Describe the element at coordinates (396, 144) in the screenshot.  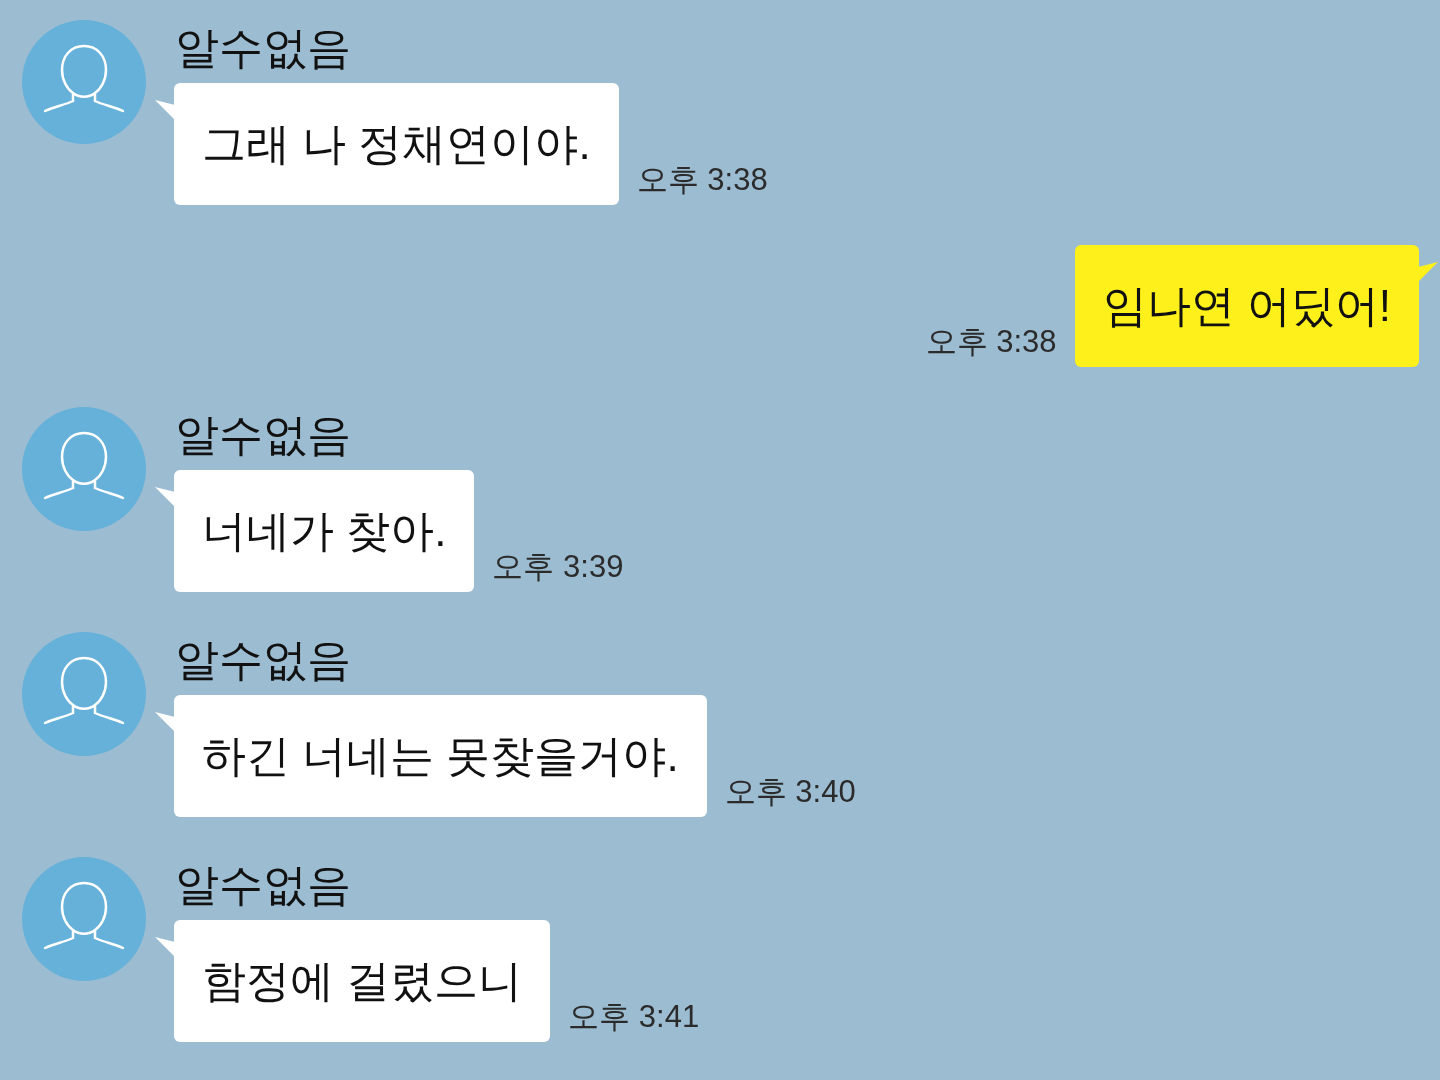
I see `message-bubble: 그래 나 정채연이야.` at that location.